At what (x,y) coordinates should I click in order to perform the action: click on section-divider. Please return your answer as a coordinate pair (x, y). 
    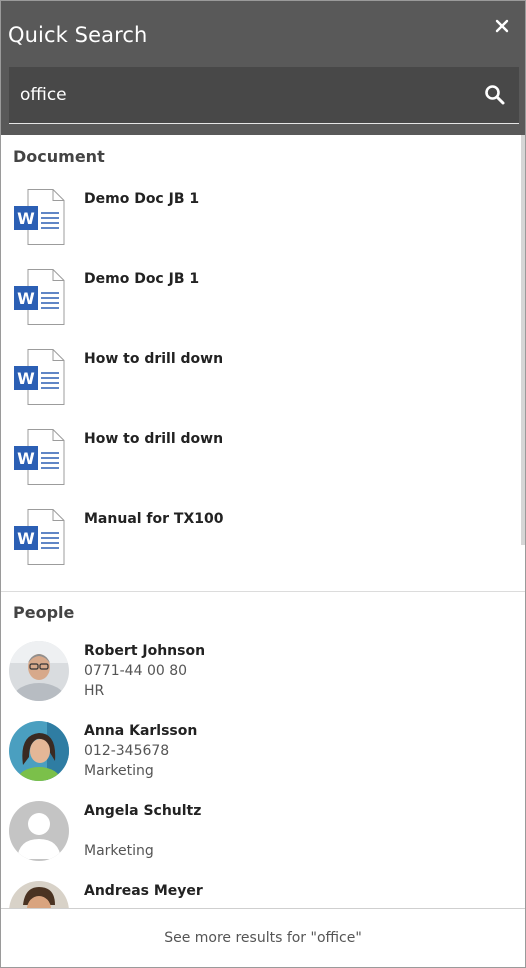
    Looking at the image, I should click on (263, 591).